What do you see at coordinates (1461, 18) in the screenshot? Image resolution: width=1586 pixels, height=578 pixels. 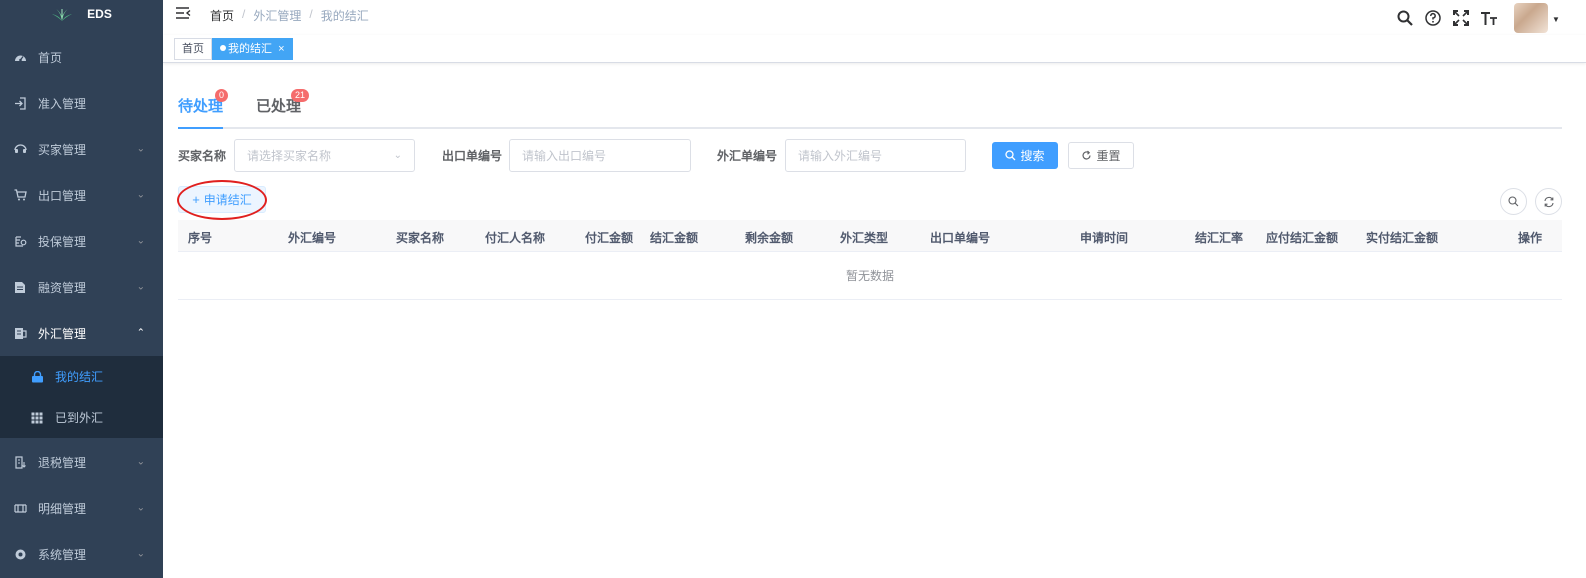 I see `fullscreen-icon` at bounding box center [1461, 18].